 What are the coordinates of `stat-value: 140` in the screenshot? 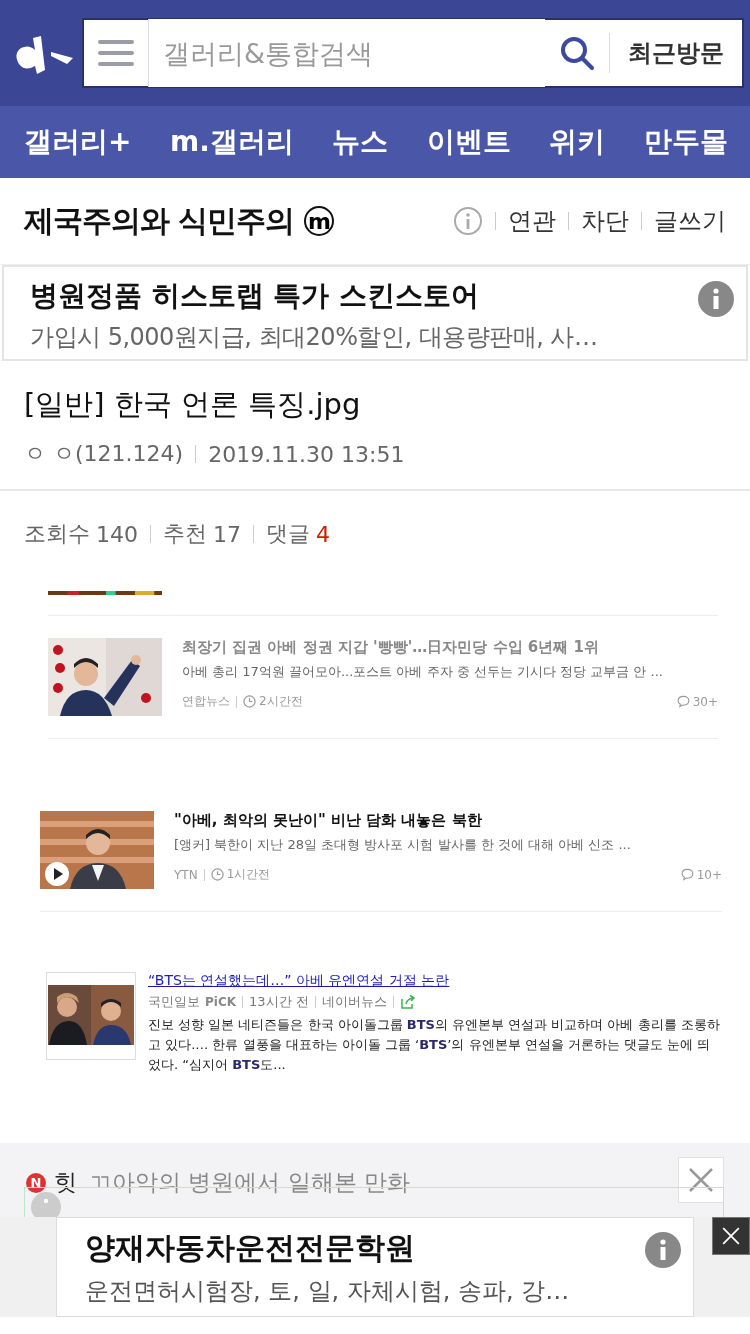 It's located at (117, 534).